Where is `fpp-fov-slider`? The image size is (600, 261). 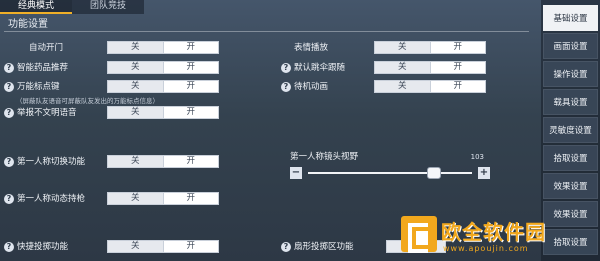 fpp-fov-slider is located at coordinates (390, 173).